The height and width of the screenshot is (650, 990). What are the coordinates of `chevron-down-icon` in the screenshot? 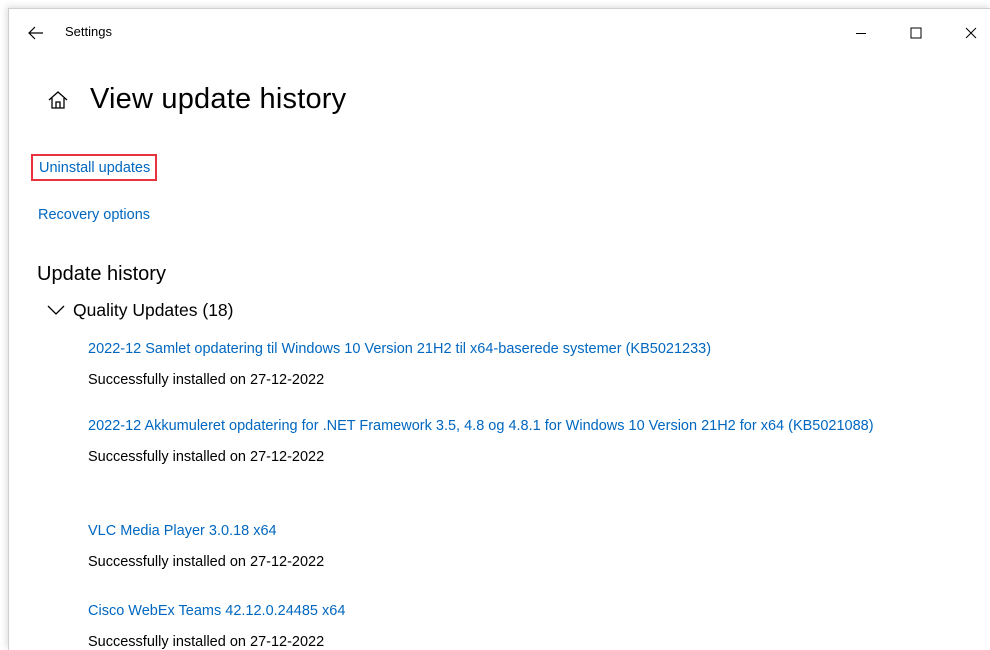 It's located at (56, 310).